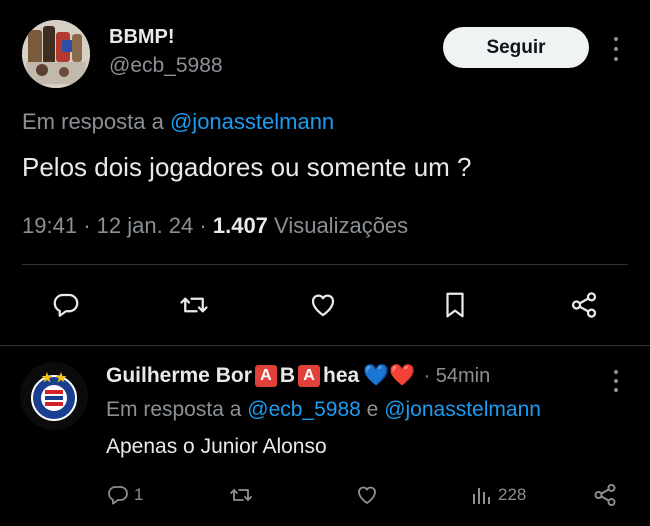  I want to click on heart-emojis: 💙❤️, so click(389, 375).